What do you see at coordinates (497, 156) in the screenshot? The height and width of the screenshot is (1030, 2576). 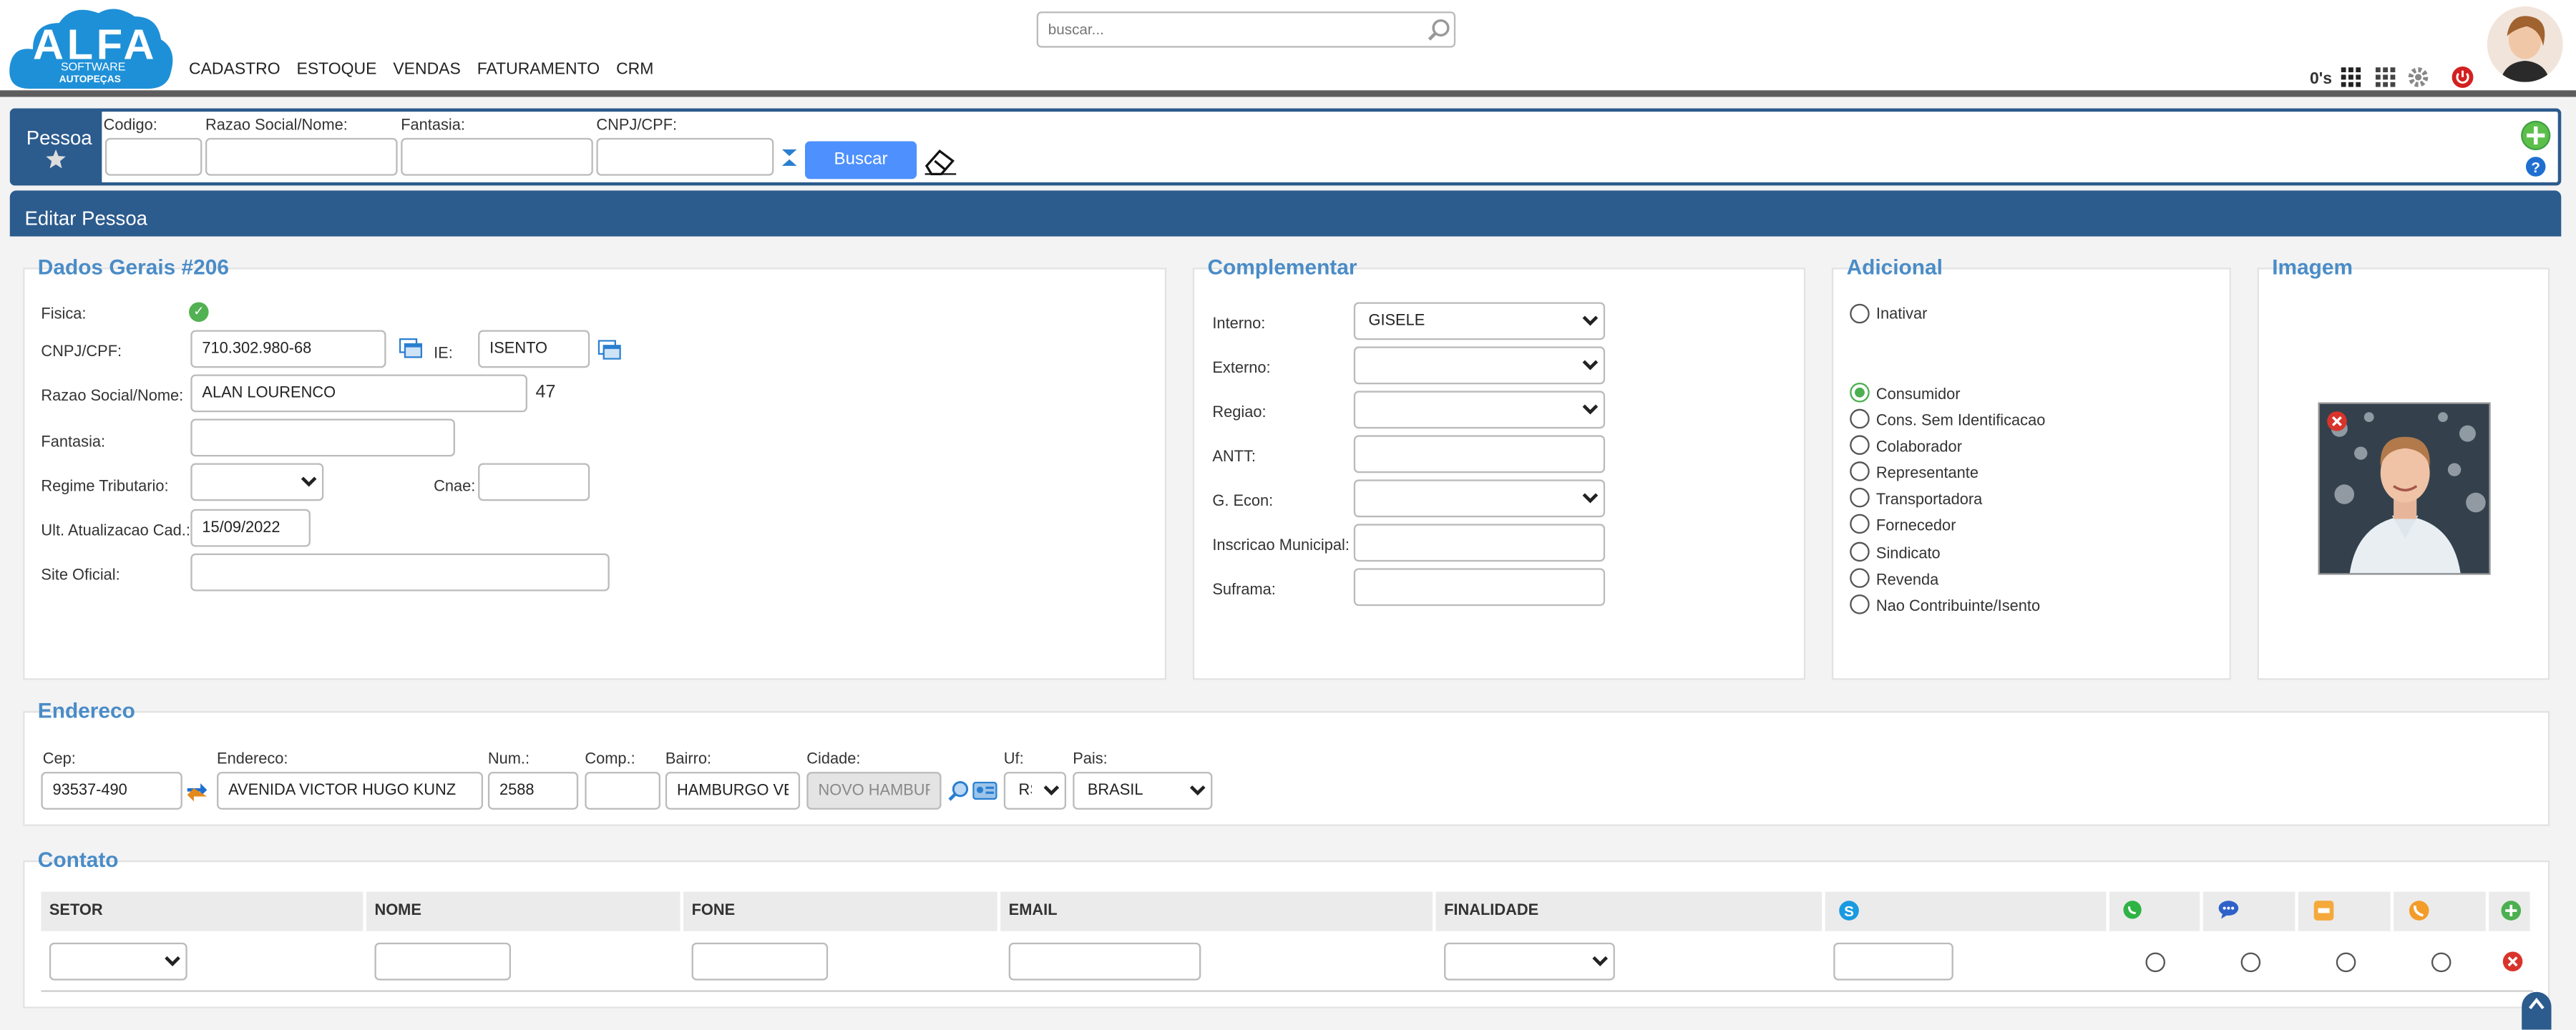 I see `fantasia-search-input` at bounding box center [497, 156].